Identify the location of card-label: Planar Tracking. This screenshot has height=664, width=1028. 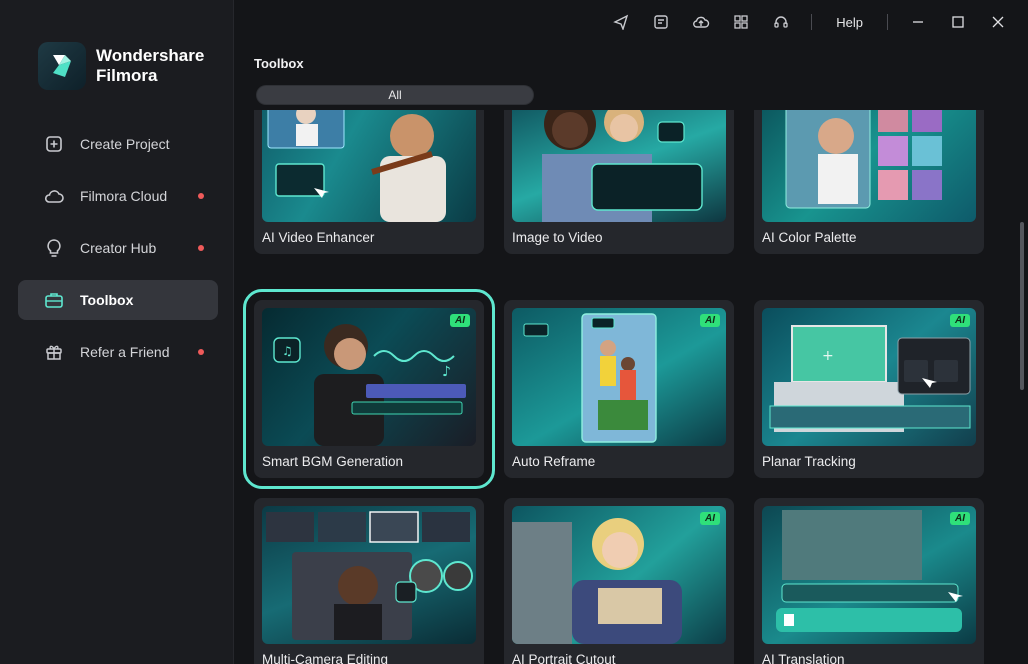
(809, 461).